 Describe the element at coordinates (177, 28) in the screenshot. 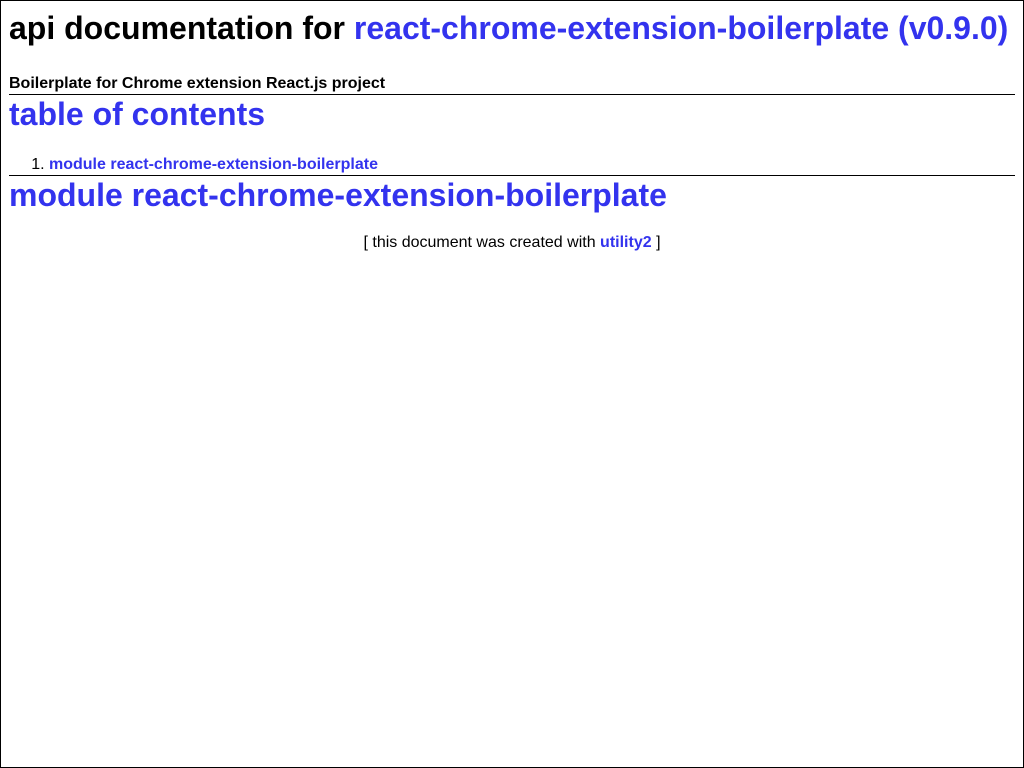

I see `page-title-prefix: api documentation for` at that location.